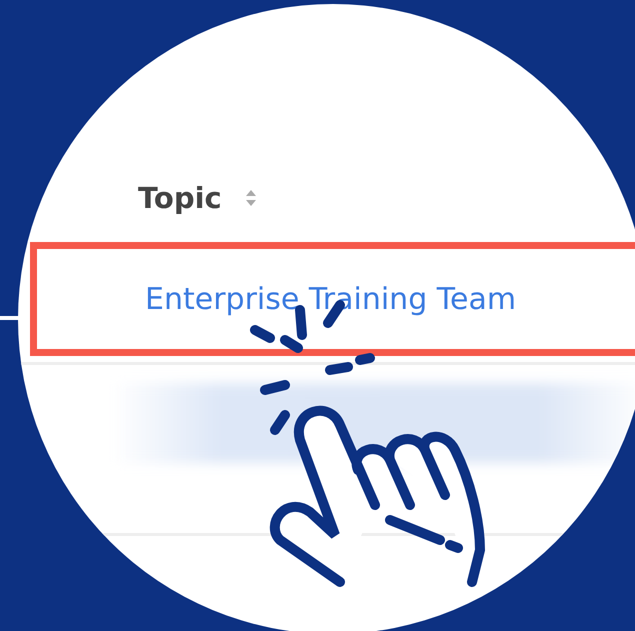 The width and height of the screenshot is (635, 631). I want to click on topic-link: Enterprise Training Team, so click(330, 299).